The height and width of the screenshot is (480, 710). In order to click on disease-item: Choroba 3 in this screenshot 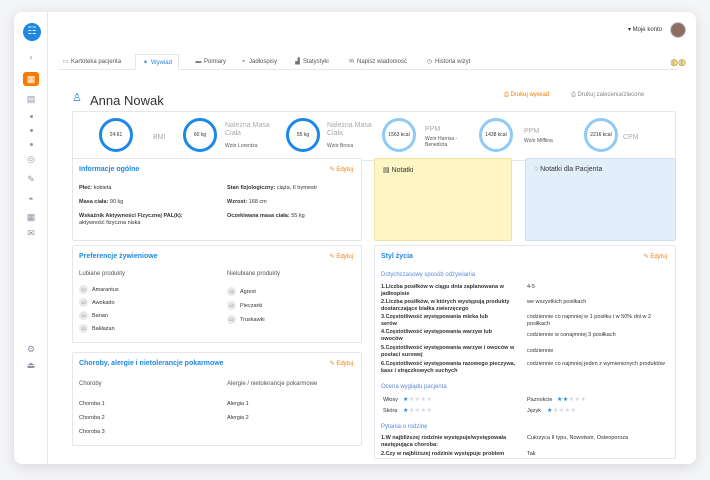, I will do `click(92, 432)`.